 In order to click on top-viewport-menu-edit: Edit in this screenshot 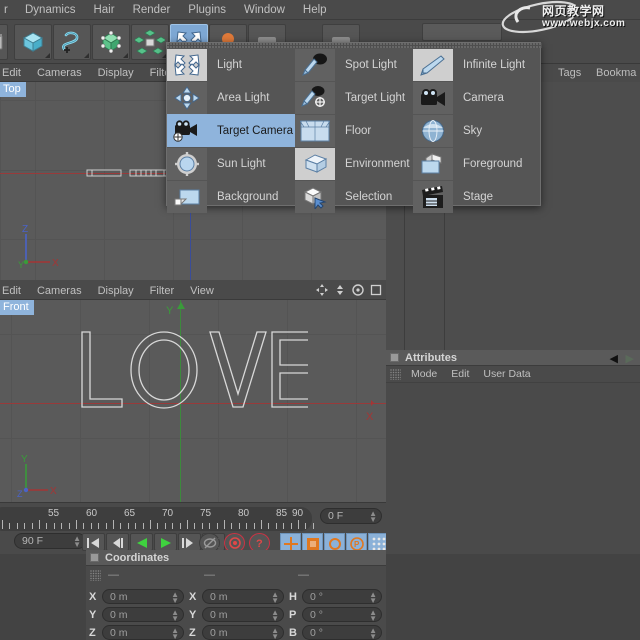, I will do `click(14, 73)`.